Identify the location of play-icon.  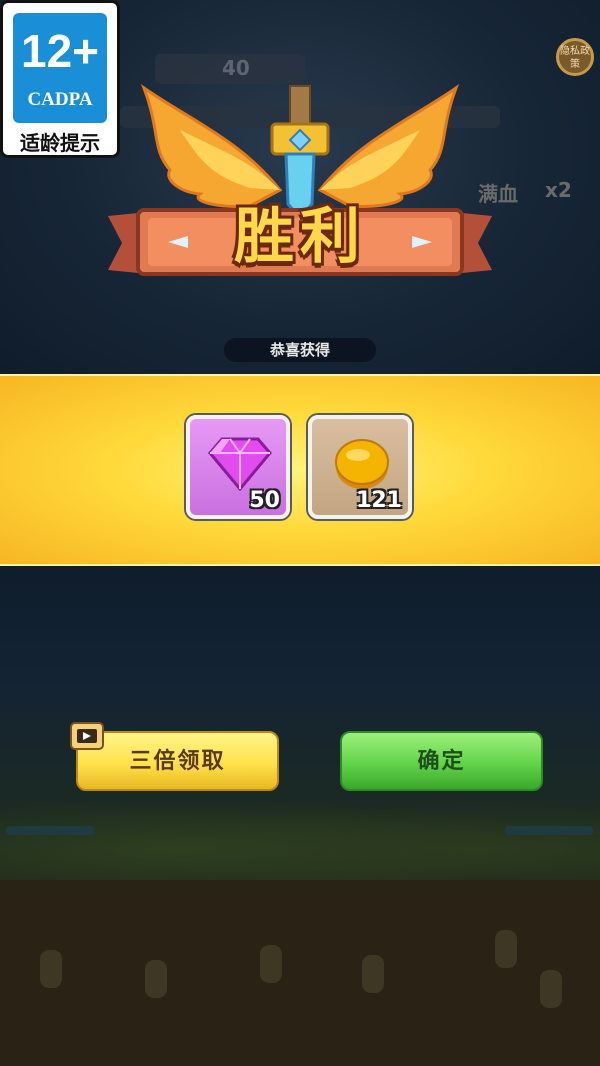
(87, 736).